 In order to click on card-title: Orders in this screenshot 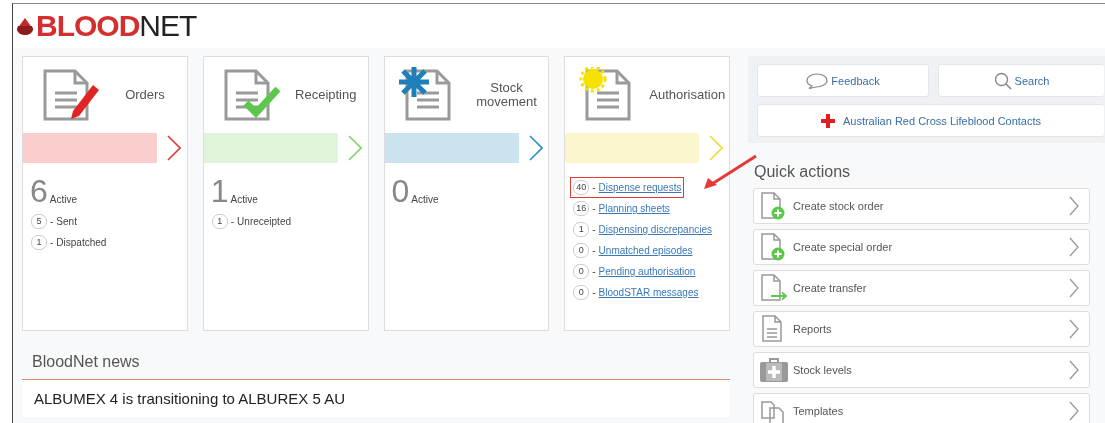, I will do `click(145, 95)`.